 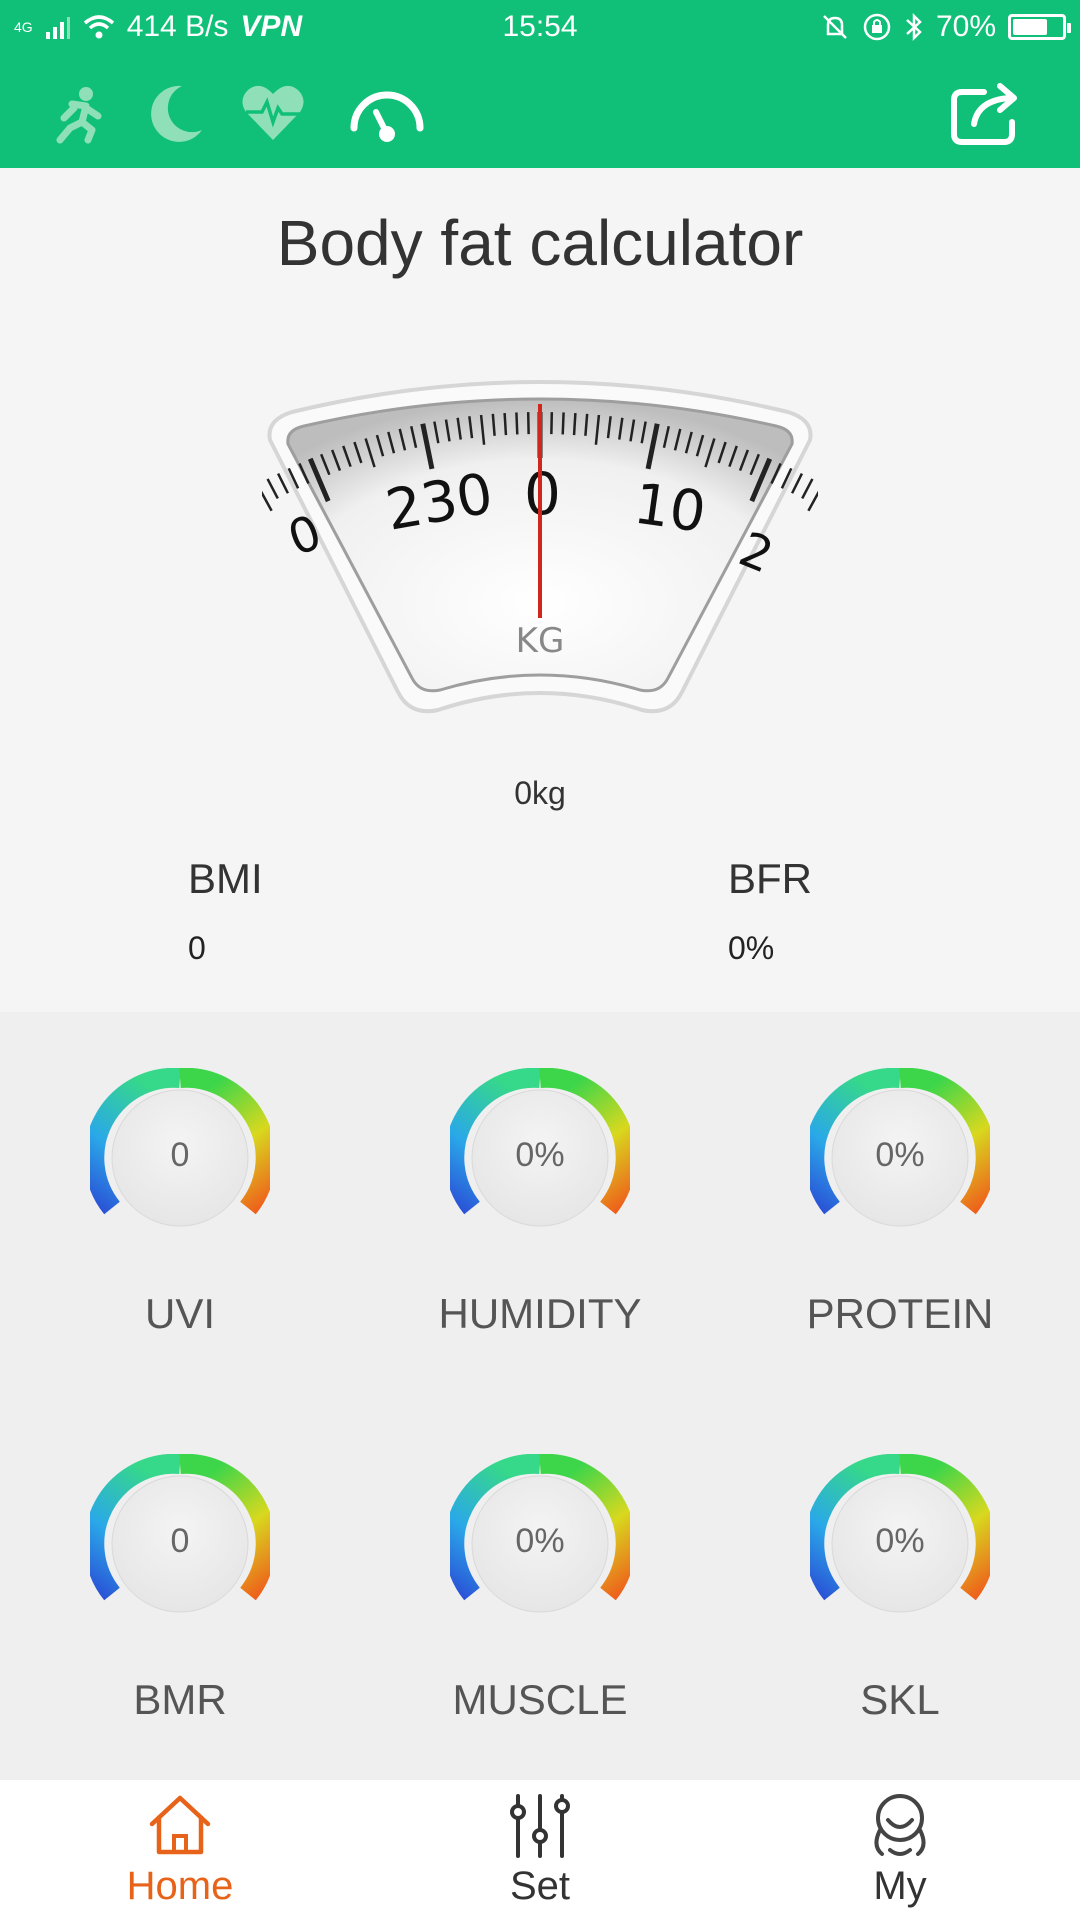 I want to click on weight-reading: 0kg, so click(x=540, y=793).